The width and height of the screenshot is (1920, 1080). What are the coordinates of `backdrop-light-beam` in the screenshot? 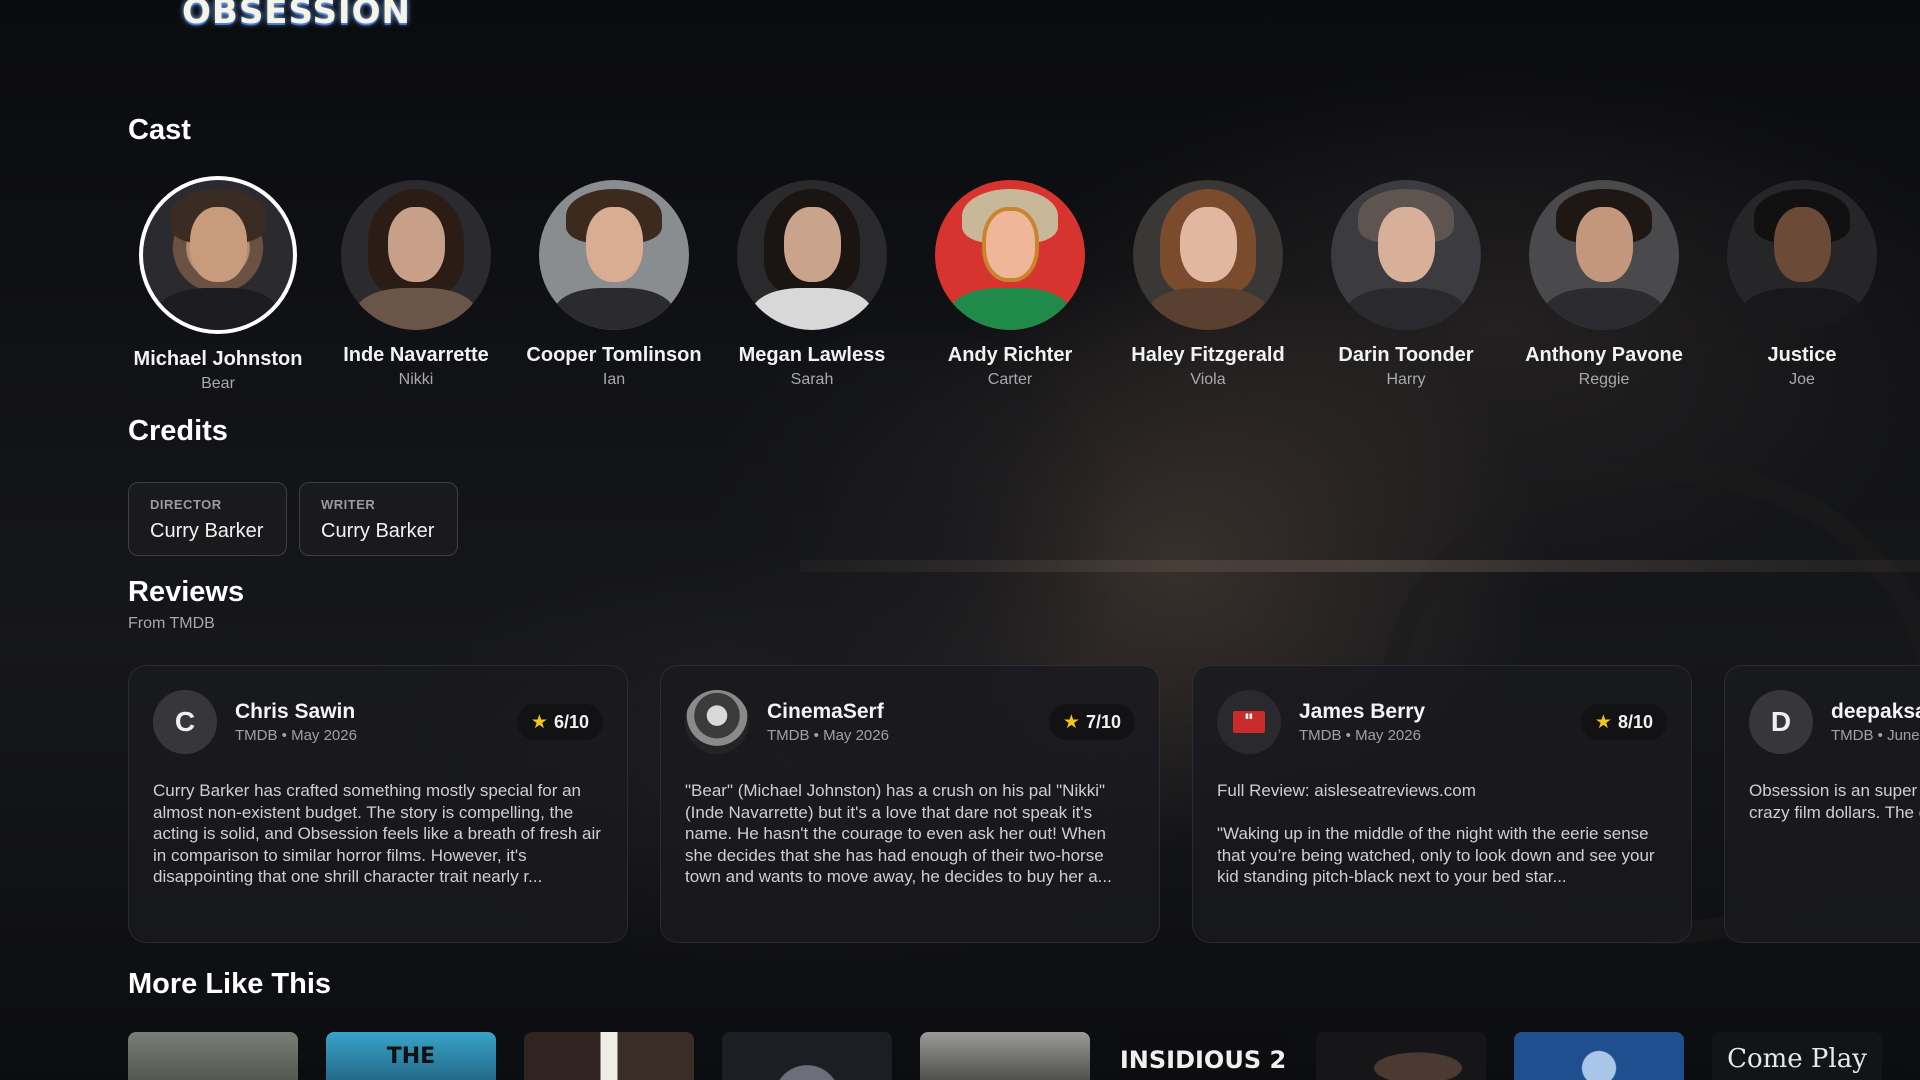 It's located at (1360, 566).